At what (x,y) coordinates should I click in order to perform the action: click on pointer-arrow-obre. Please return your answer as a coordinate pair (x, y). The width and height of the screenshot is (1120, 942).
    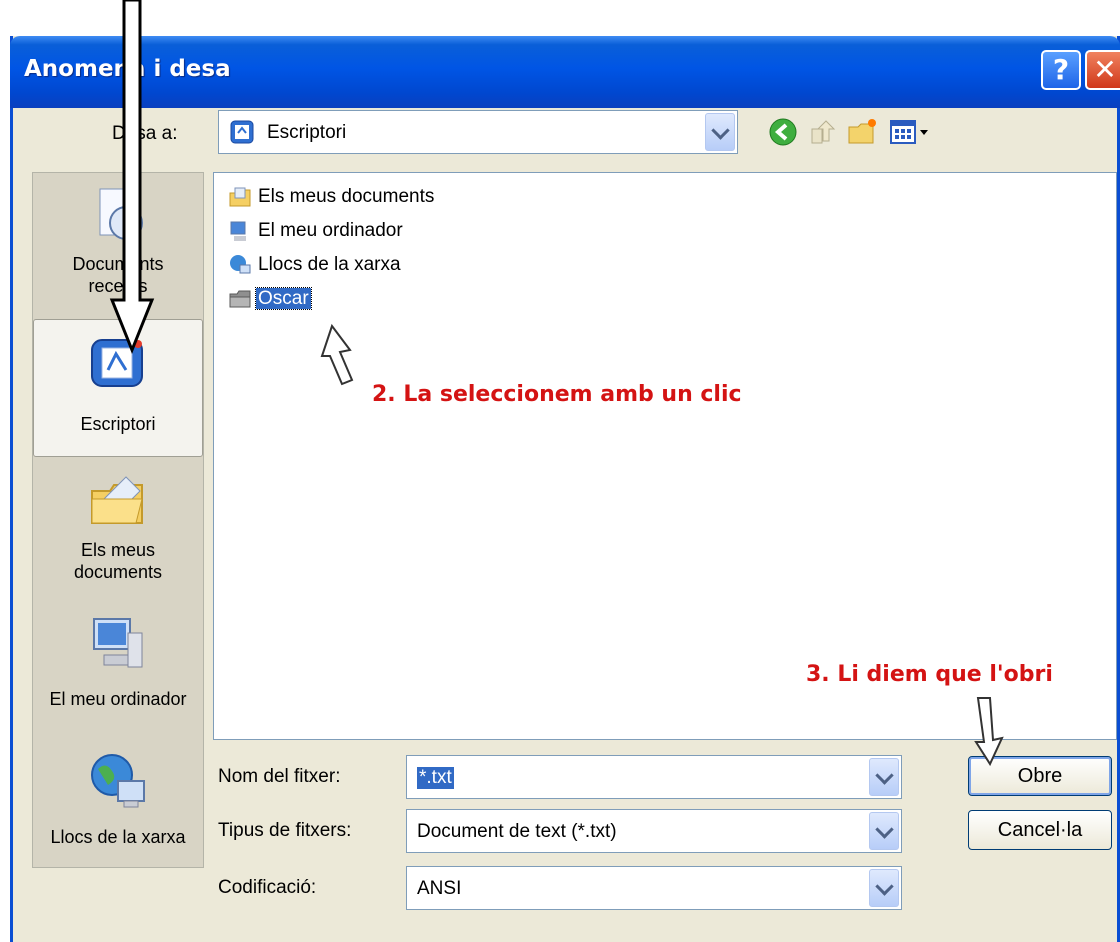
    Looking at the image, I should click on (989, 732).